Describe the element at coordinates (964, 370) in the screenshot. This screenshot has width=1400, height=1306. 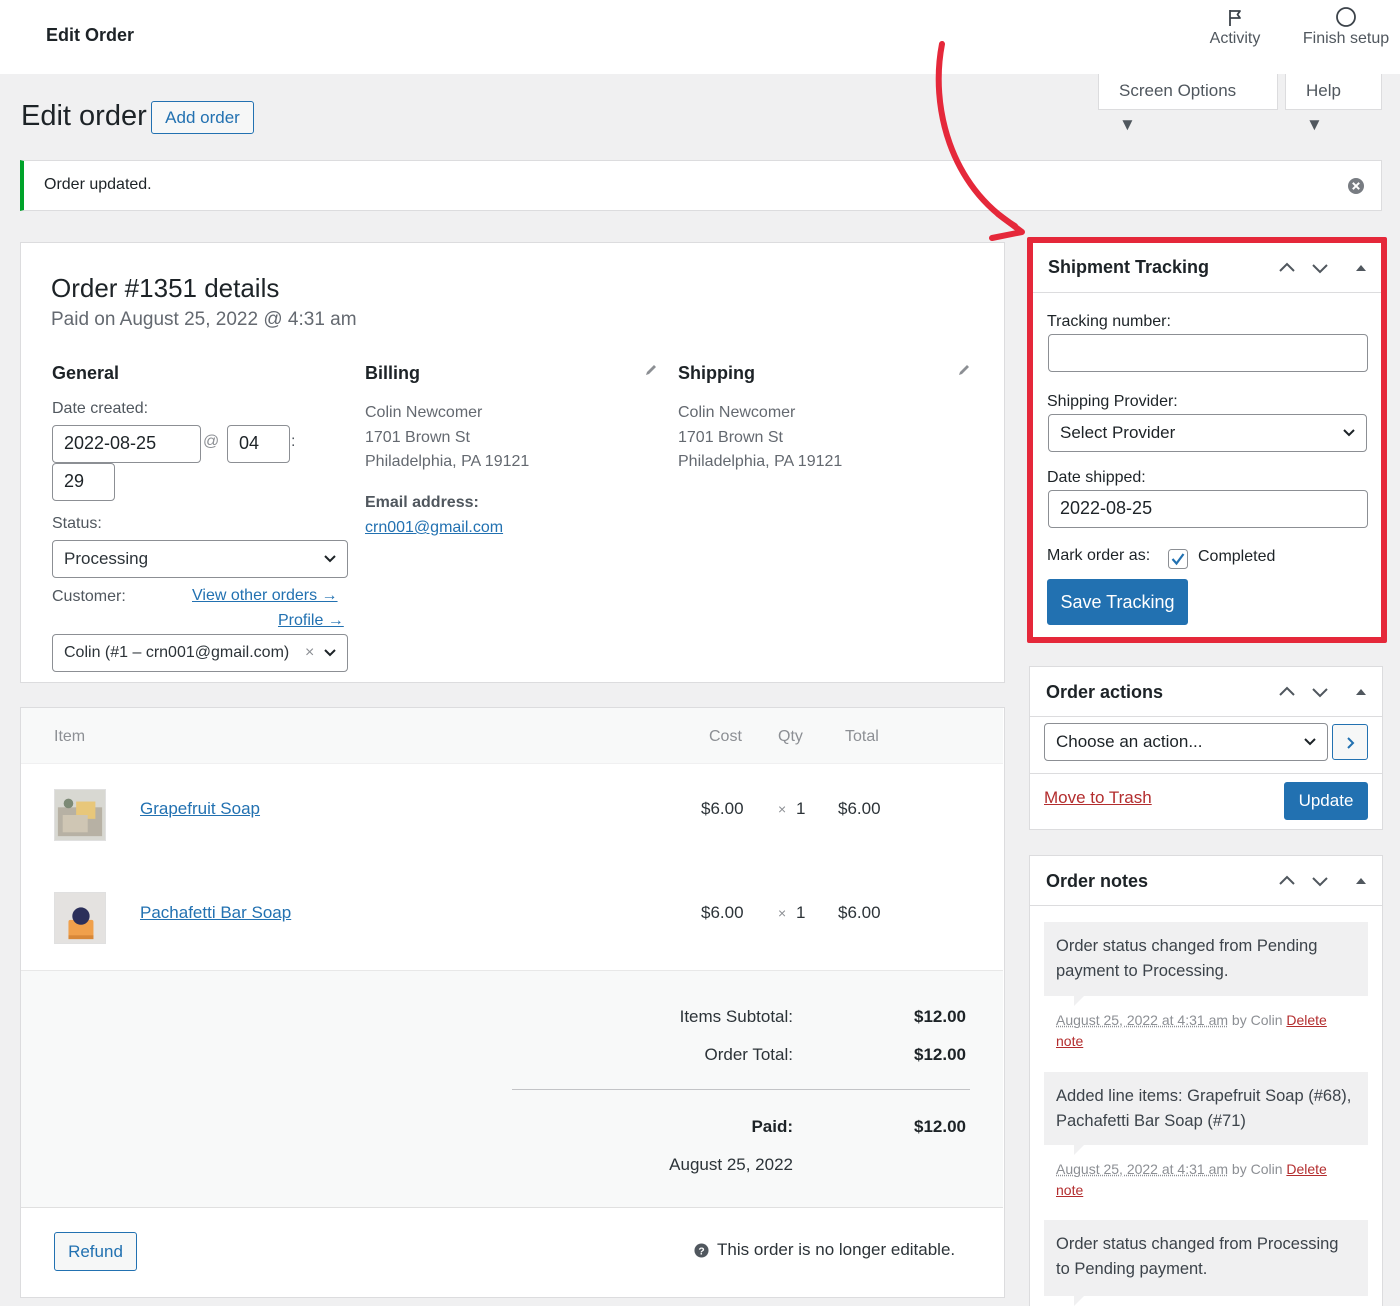
I see `edit-shipping-pencil-icon` at that location.